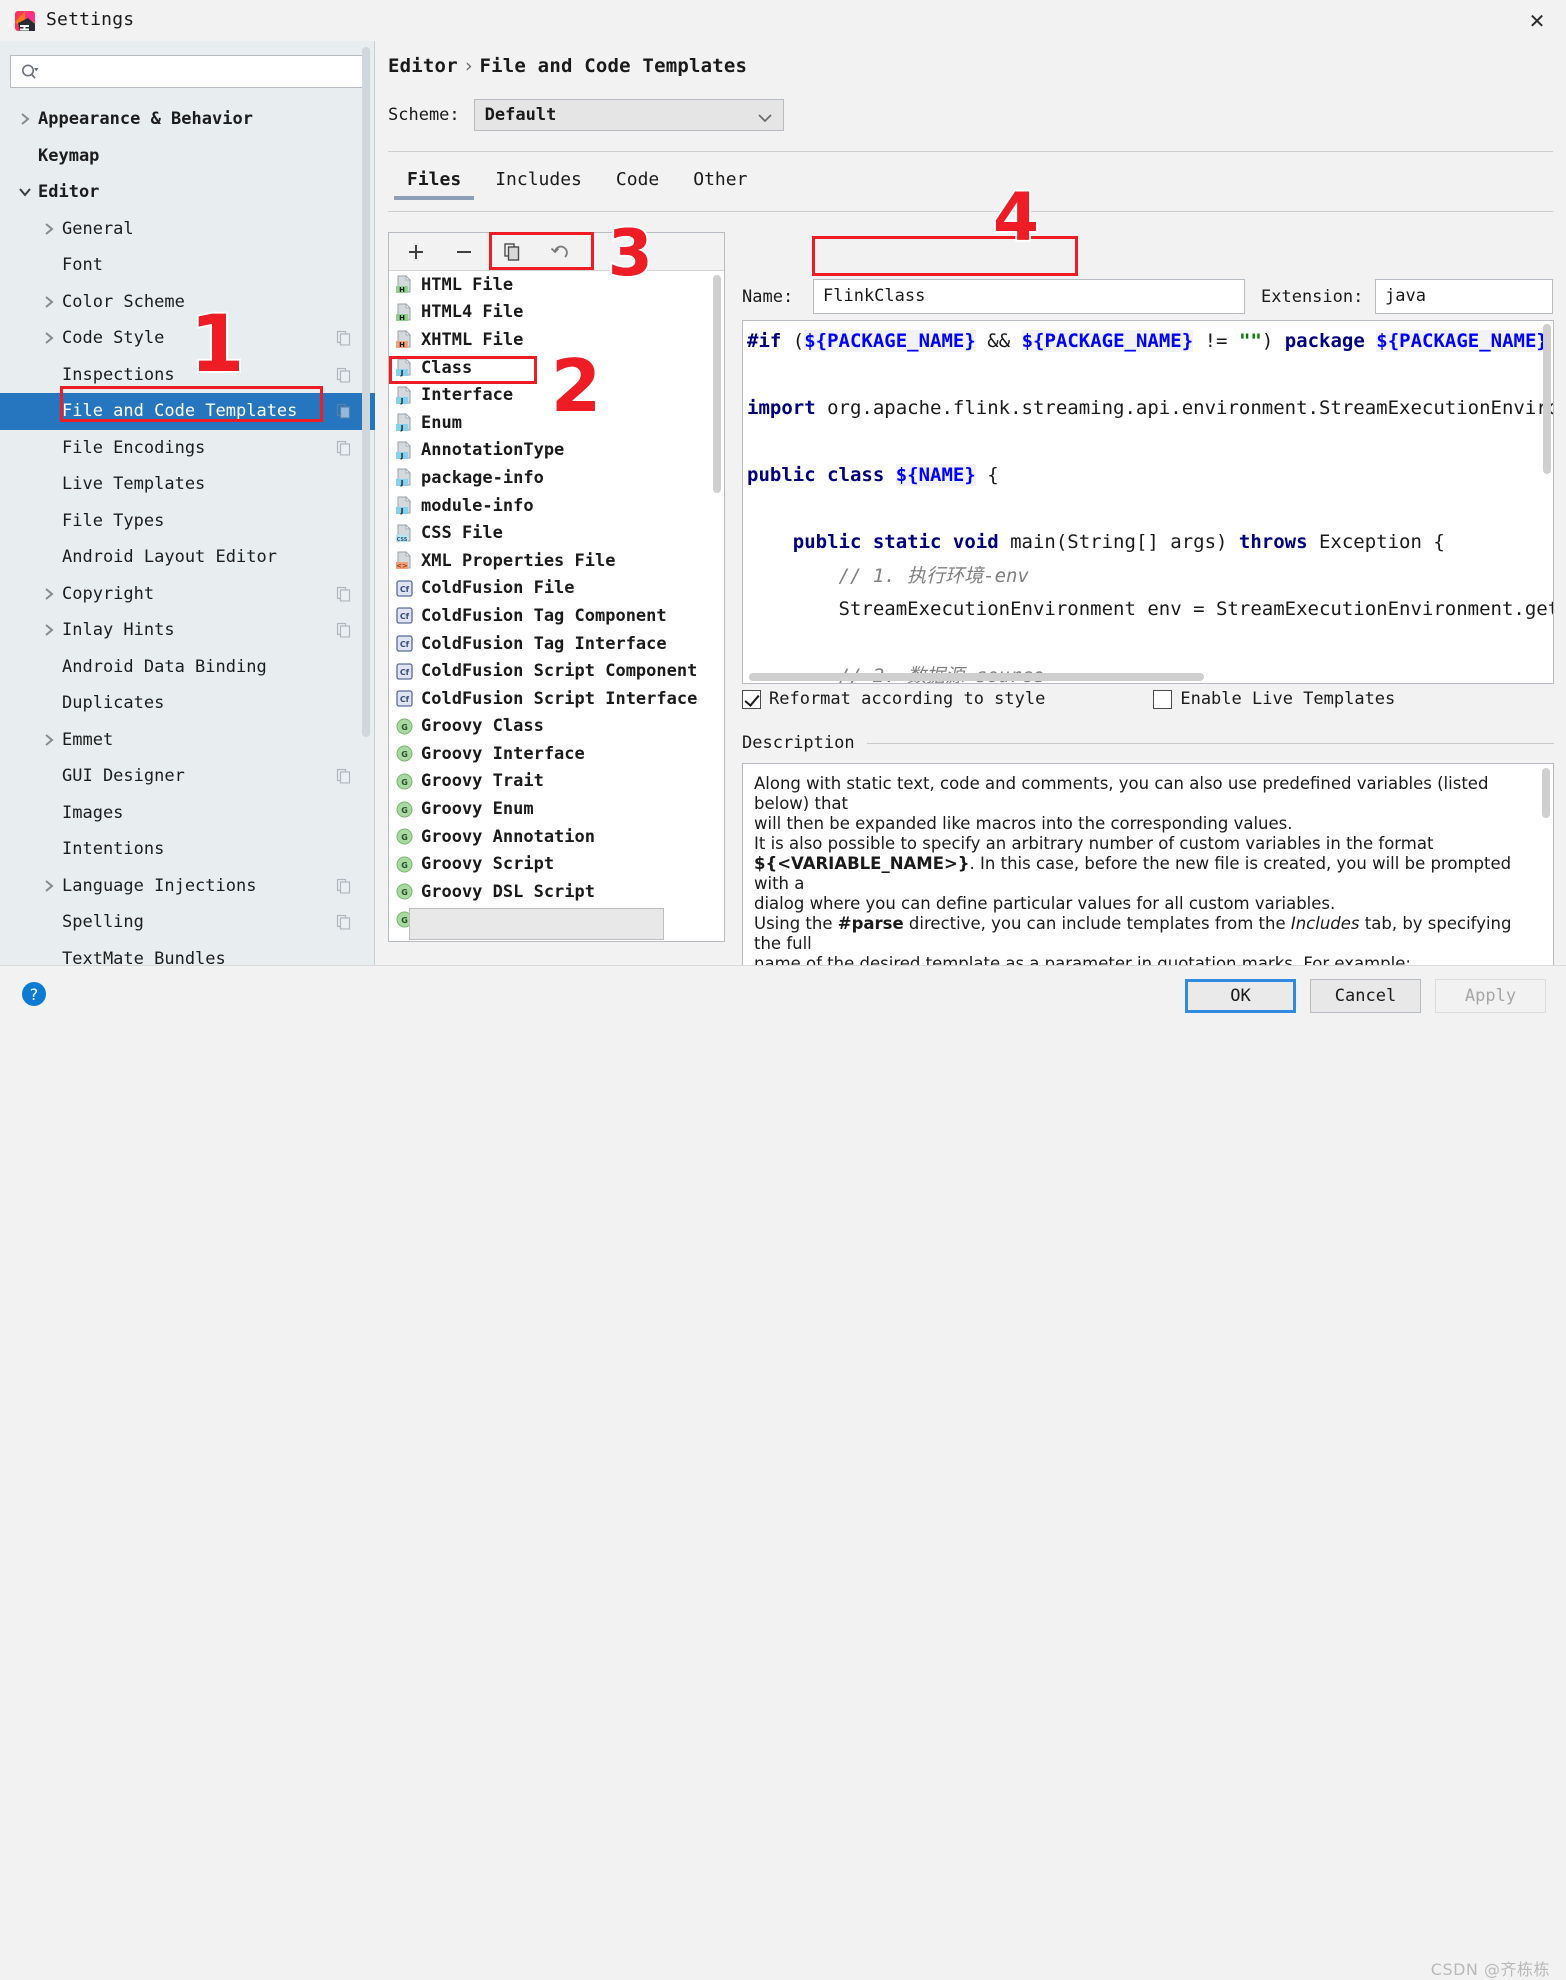 Image resolution: width=1566 pixels, height=1980 pixels. I want to click on tab-files: Files, so click(434, 181).